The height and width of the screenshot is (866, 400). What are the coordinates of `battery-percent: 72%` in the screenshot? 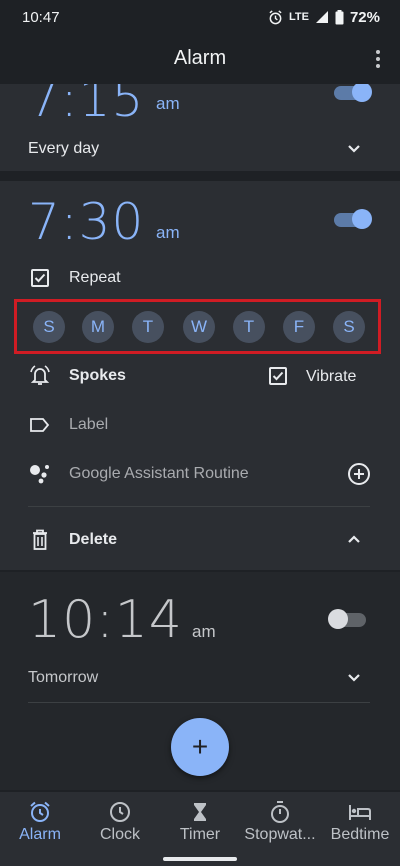 It's located at (364, 17).